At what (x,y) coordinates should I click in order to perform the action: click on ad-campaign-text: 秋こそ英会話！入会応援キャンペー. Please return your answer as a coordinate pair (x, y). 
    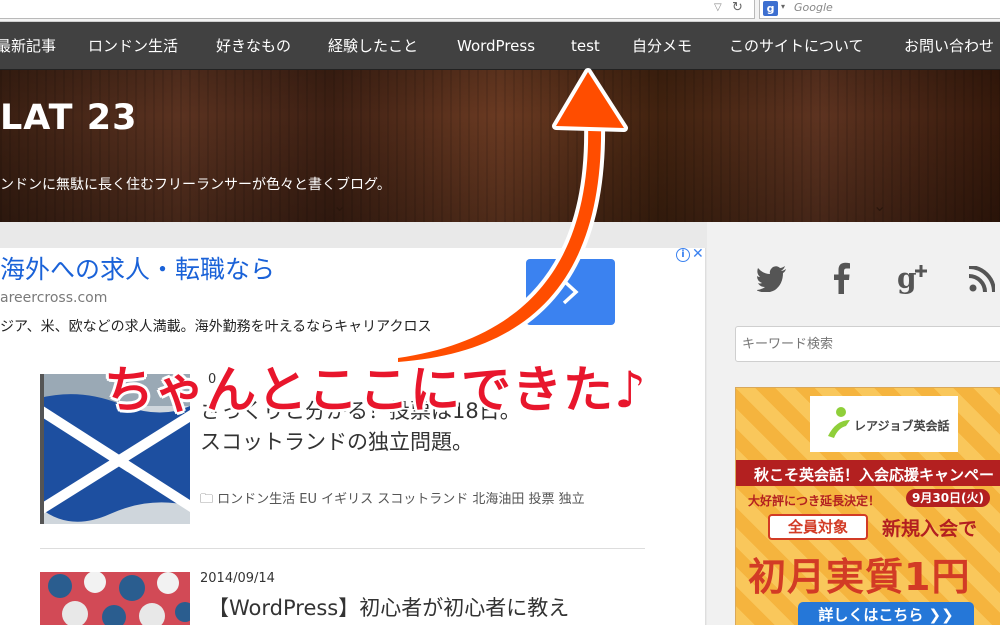
    Looking at the image, I should click on (874, 475).